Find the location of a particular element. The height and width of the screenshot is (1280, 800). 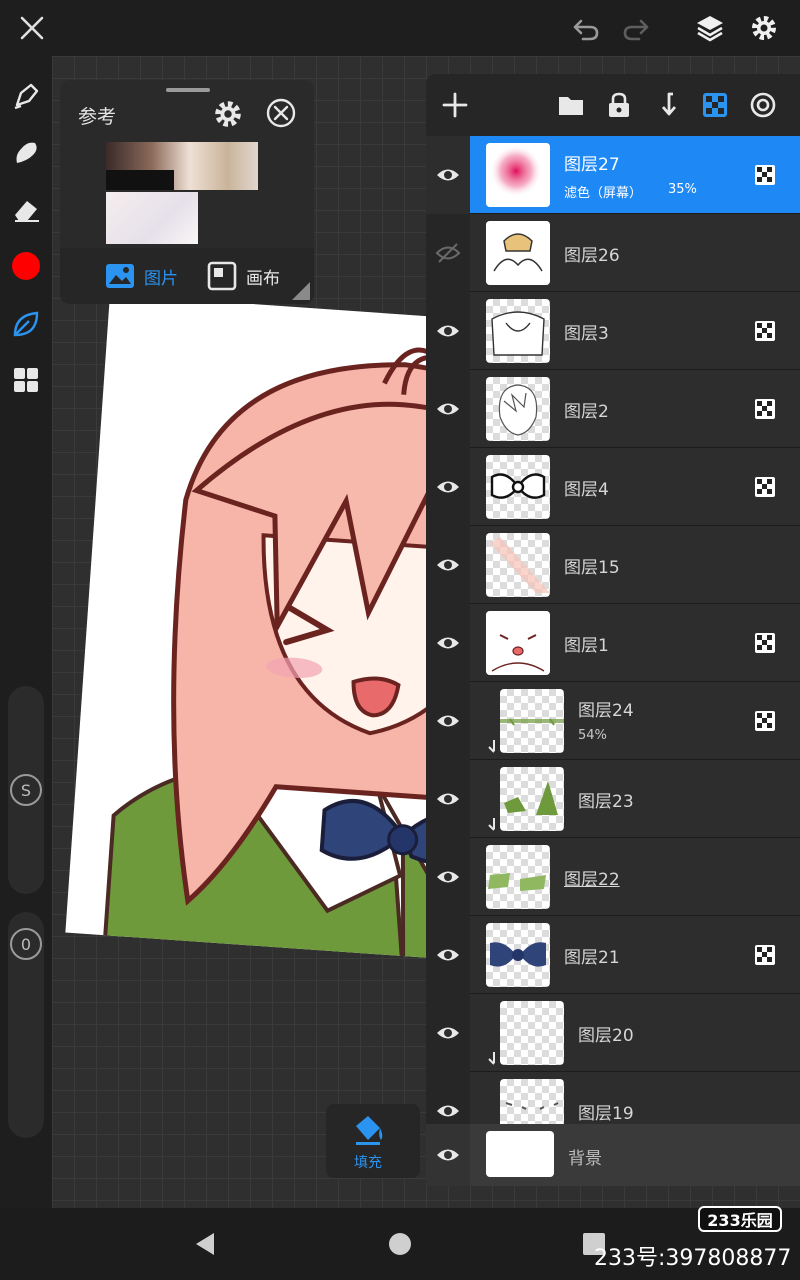

layer-row: 图层20 is located at coordinates (613, 1033).